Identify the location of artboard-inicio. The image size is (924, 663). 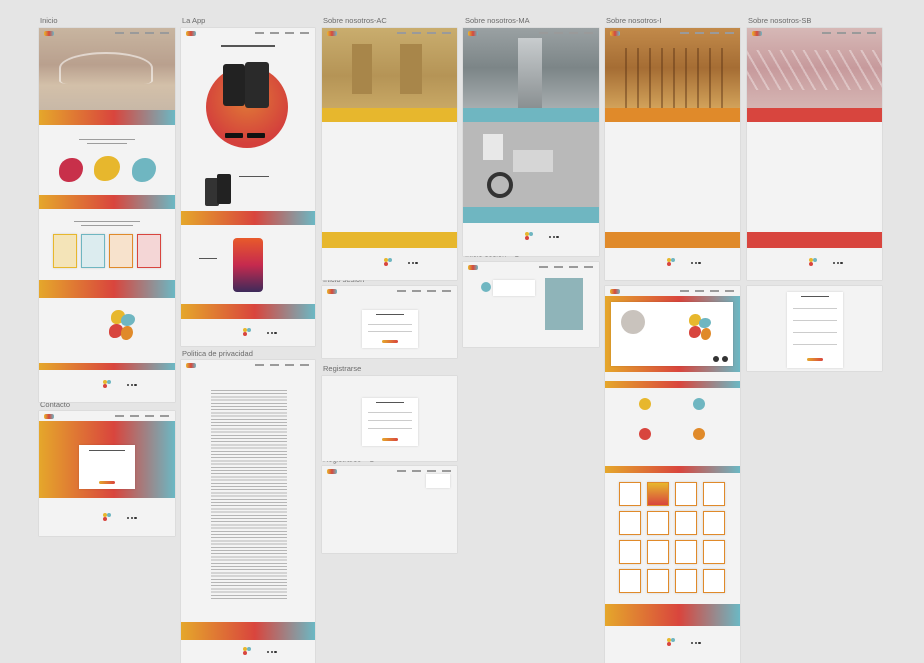
(107, 215).